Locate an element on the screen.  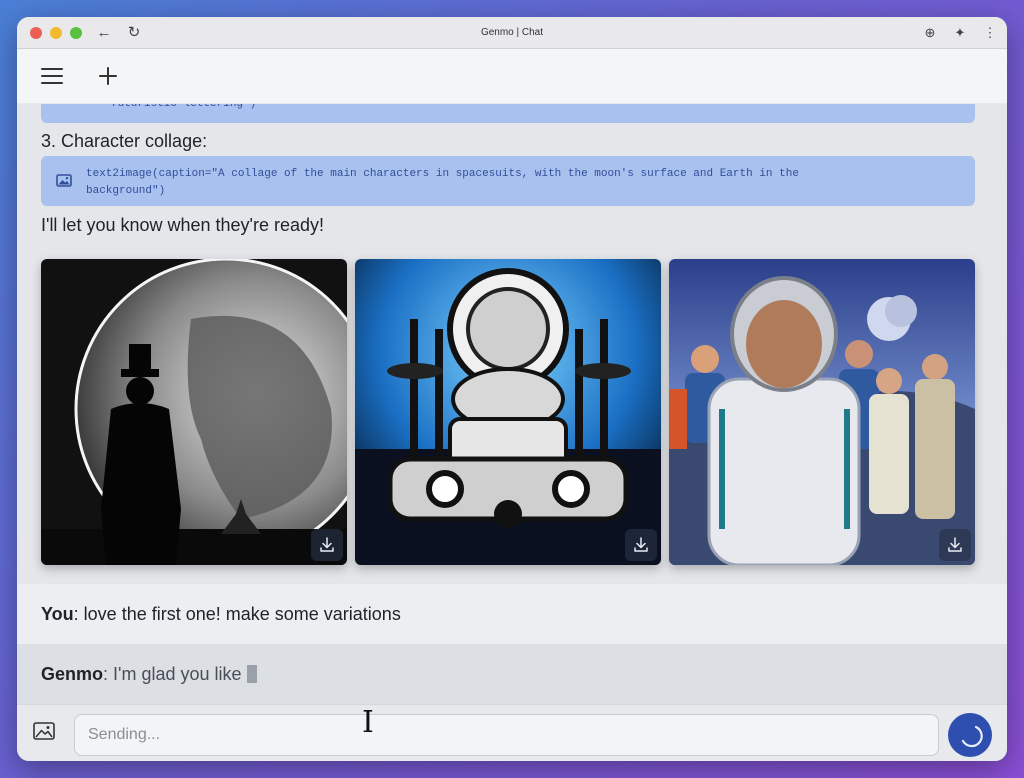
zoom-icon: ⊕ is located at coordinates (930, 33).